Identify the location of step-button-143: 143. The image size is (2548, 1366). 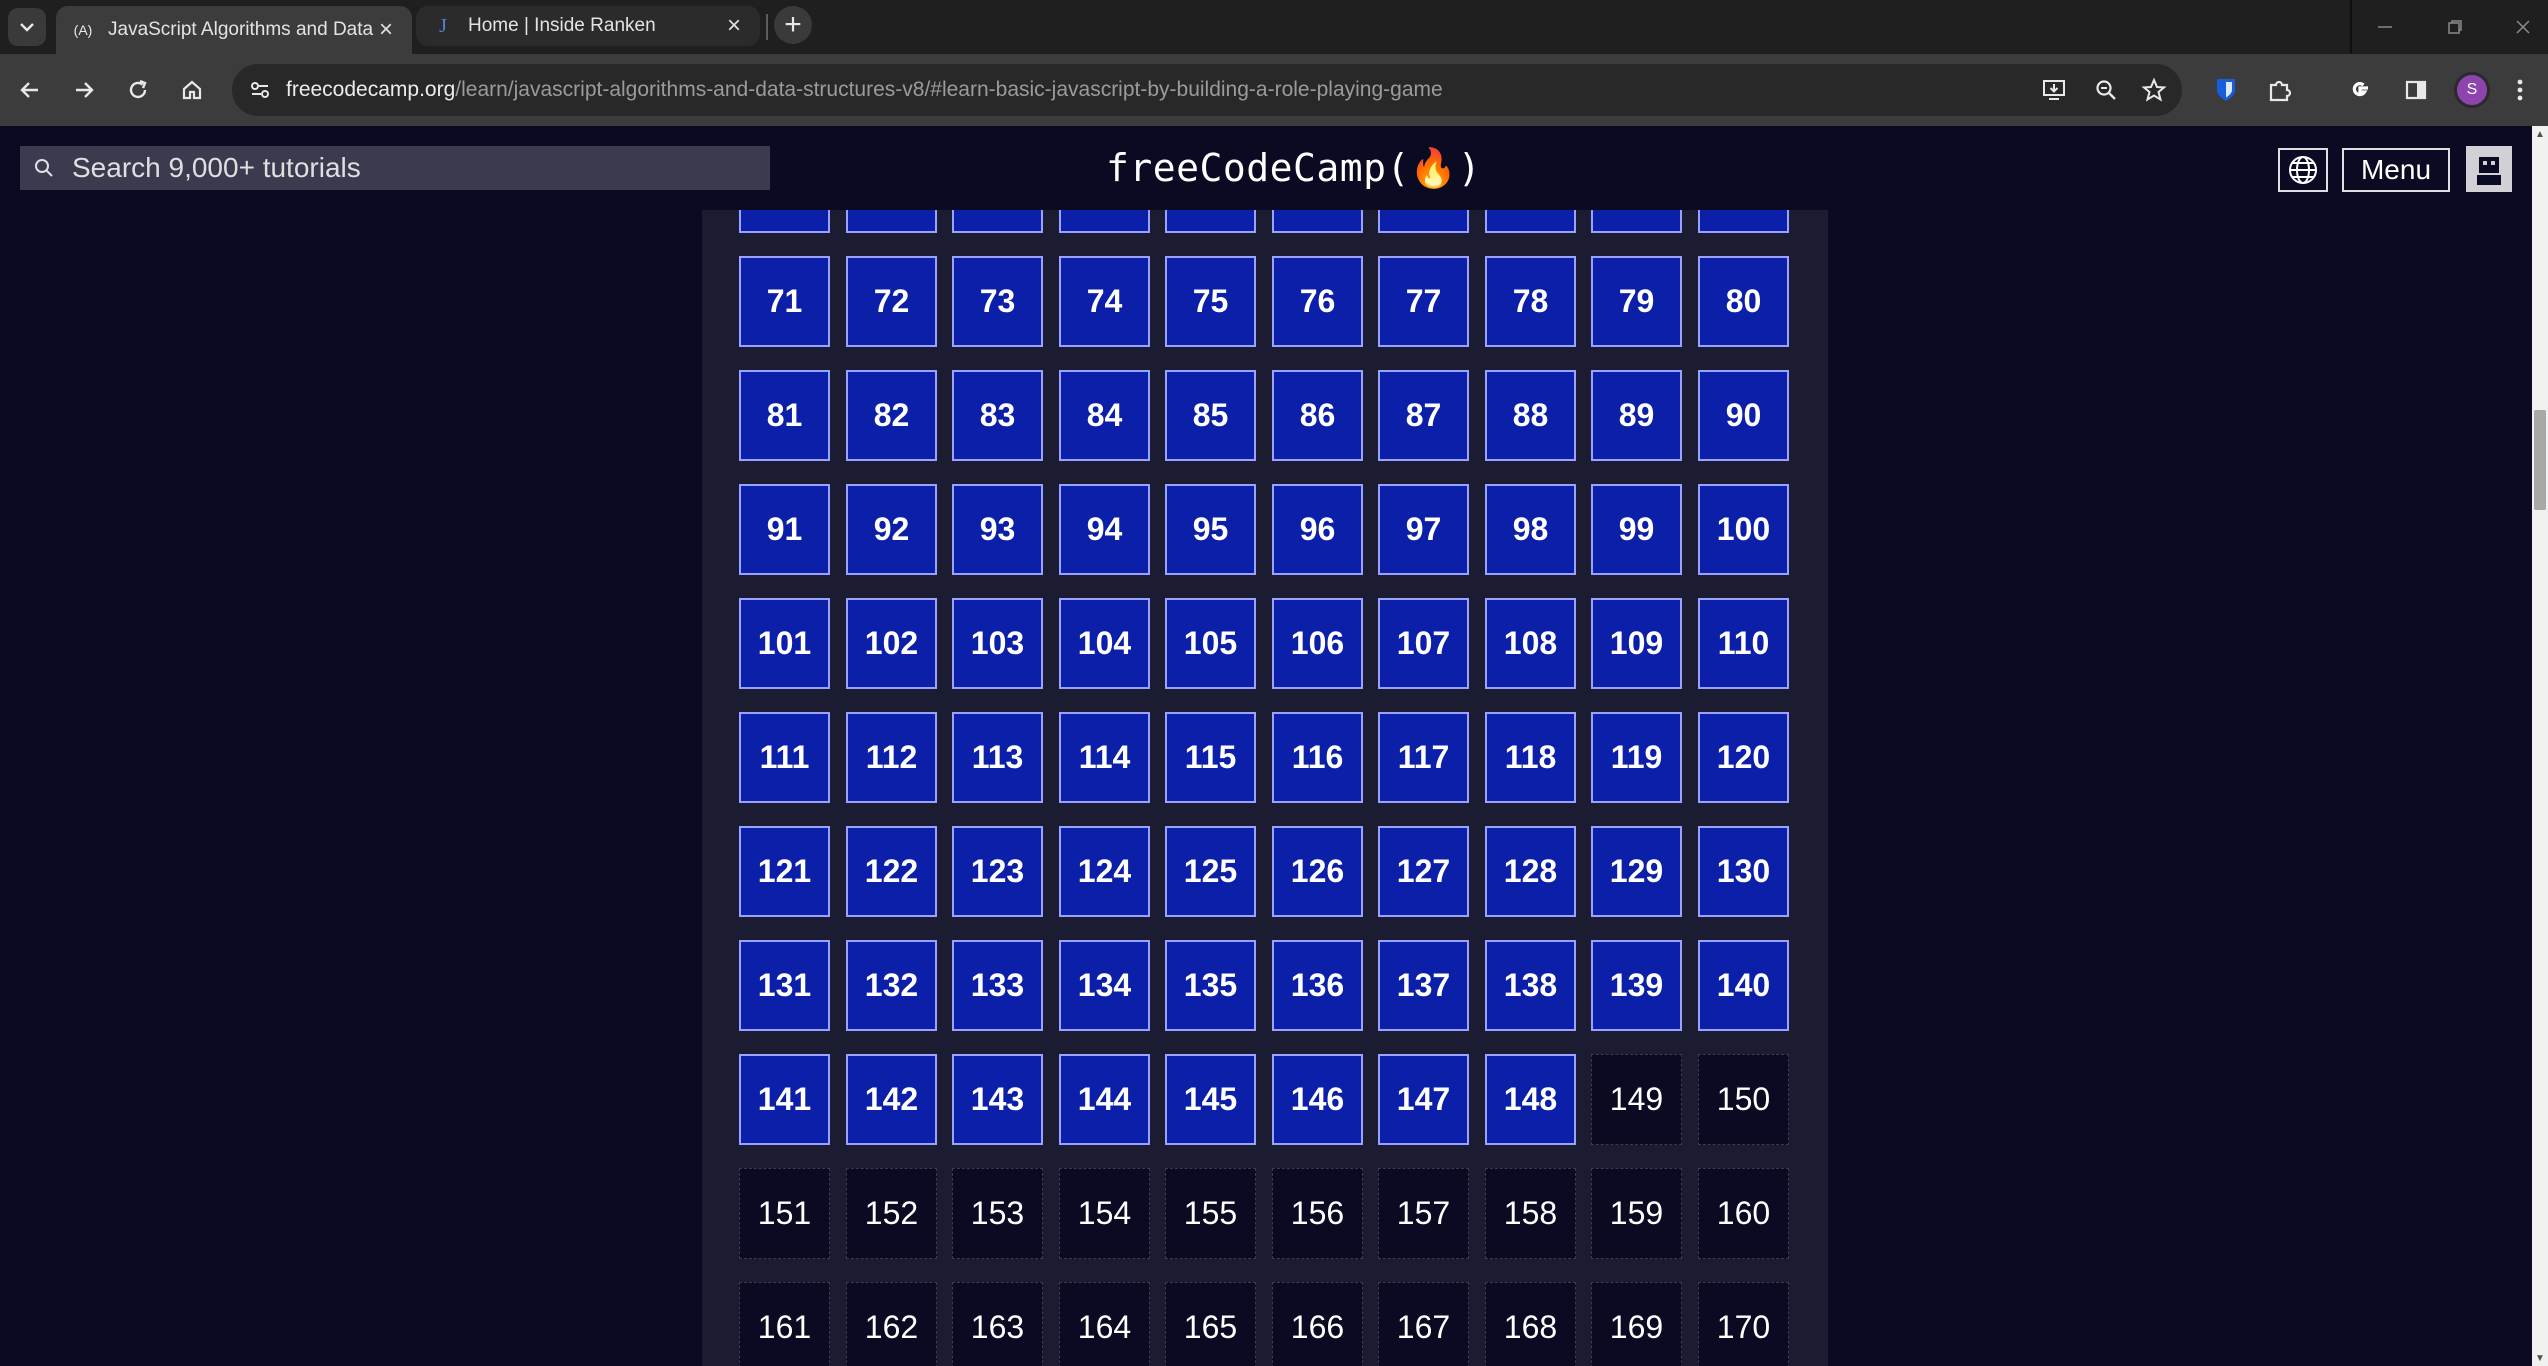
(997, 1099).